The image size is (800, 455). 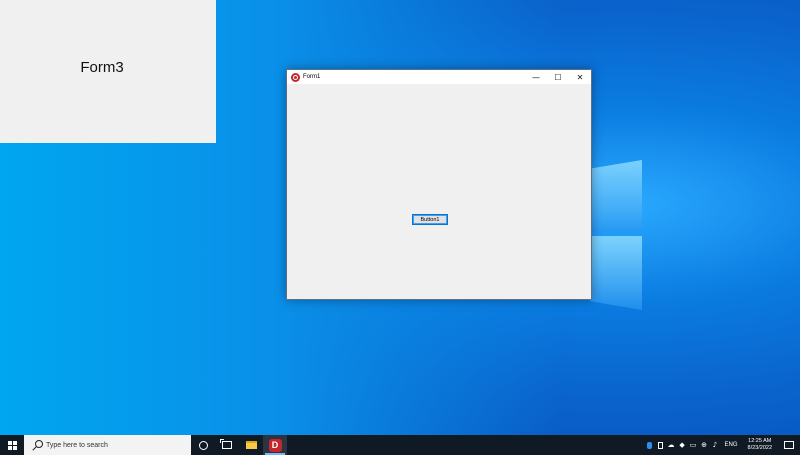 I want to click on d-app-icon: D, so click(x=275, y=445).